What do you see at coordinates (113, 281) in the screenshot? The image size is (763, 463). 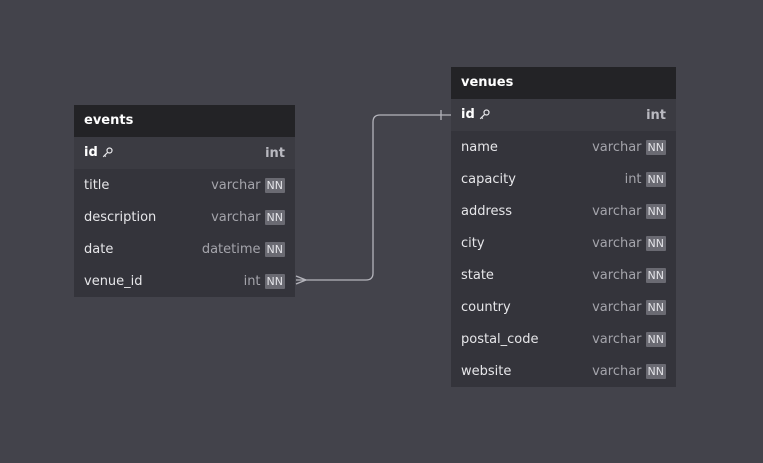 I see `column-name: venue_id` at bounding box center [113, 281].